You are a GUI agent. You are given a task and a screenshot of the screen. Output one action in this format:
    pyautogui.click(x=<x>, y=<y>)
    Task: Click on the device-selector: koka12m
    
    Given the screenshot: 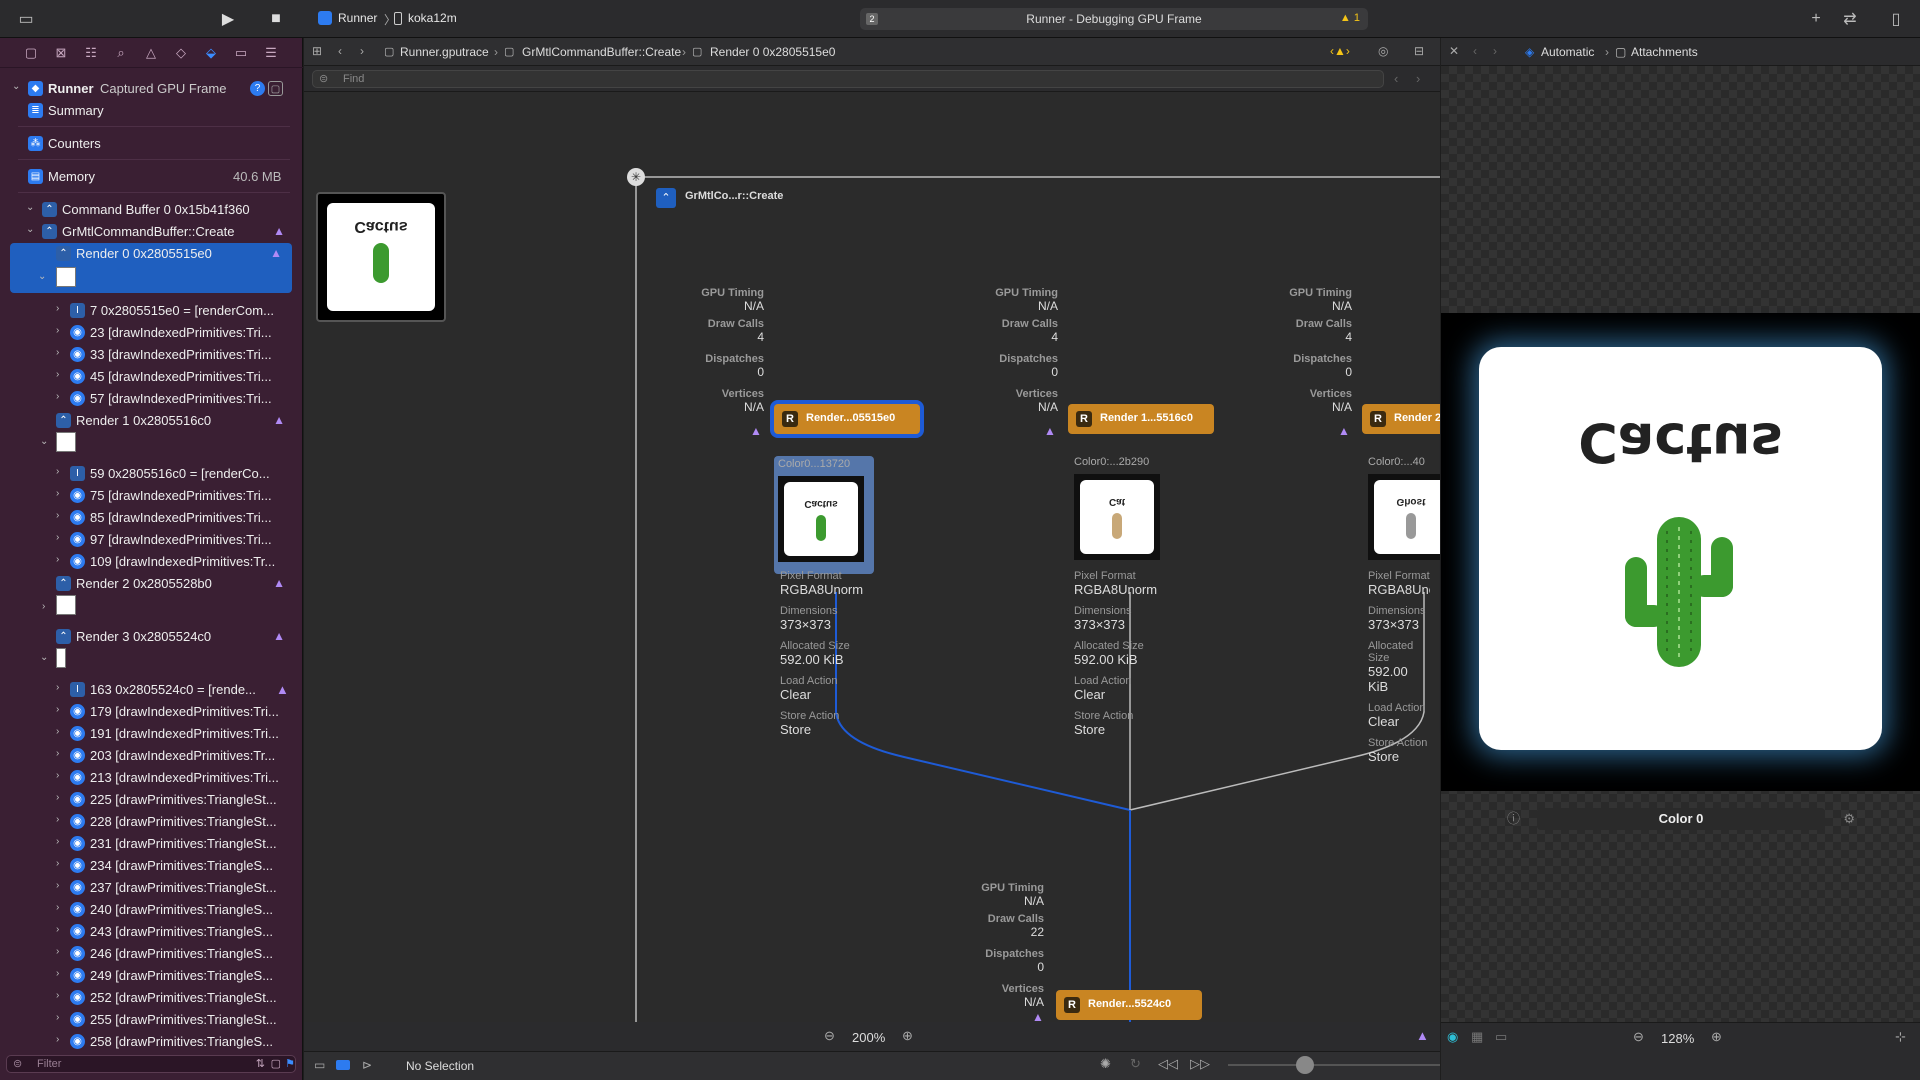 What is the action you would take?
    pyautogui.click(x=432, y=18)
    